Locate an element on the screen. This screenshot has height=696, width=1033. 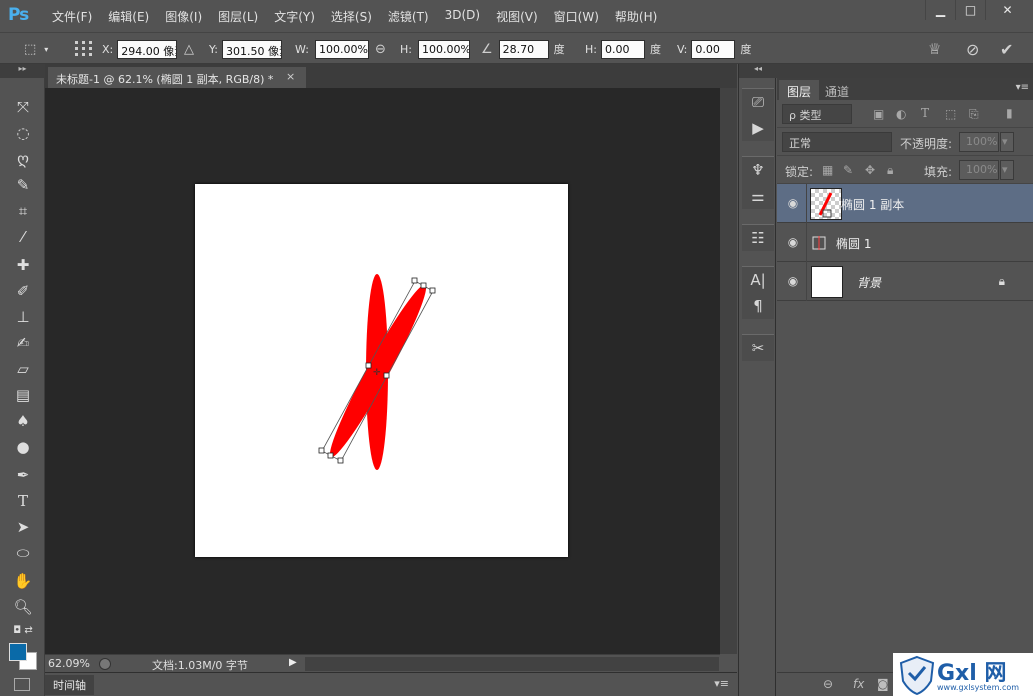
menu-window: 窗口(W) is located at coordinates (576, 16).